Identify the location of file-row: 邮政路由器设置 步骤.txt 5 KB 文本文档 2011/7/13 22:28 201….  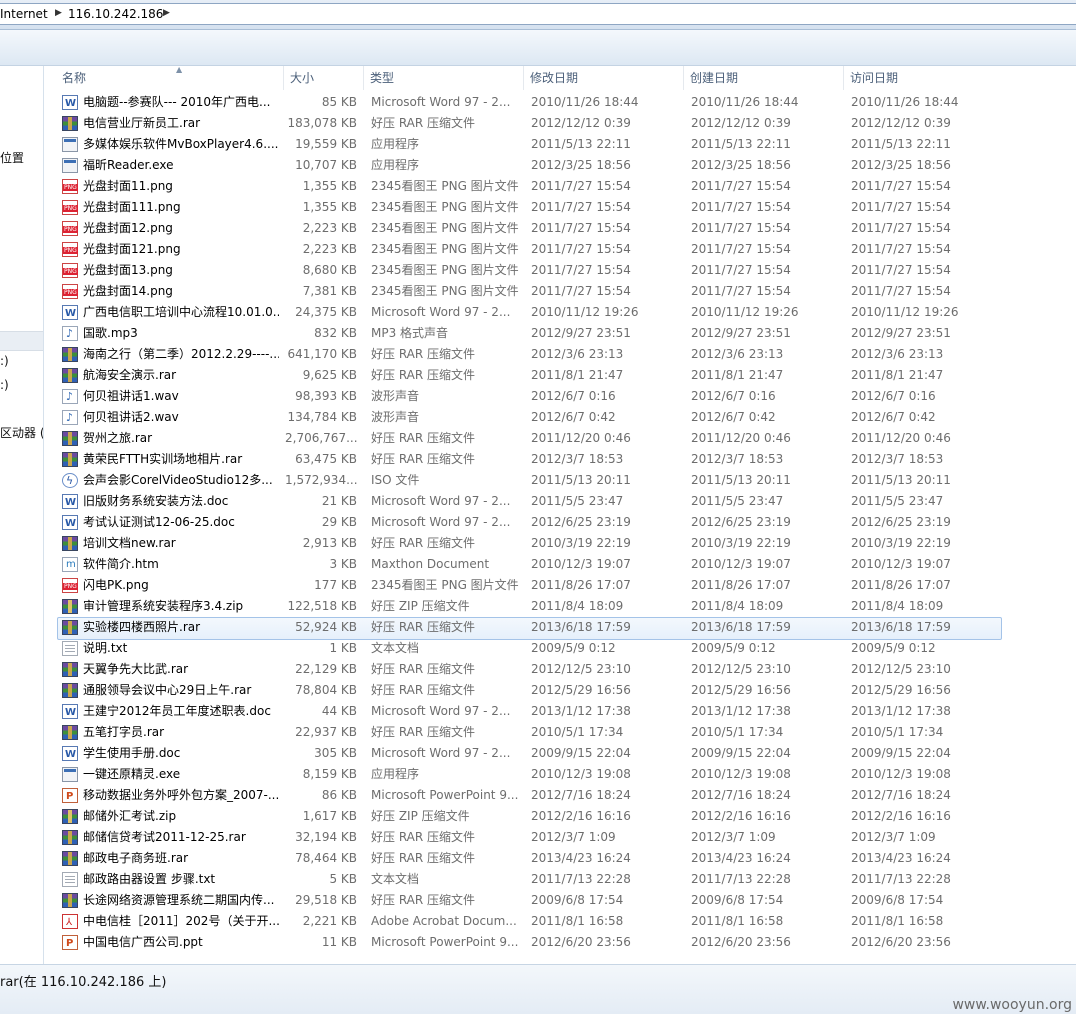
(560, 879).